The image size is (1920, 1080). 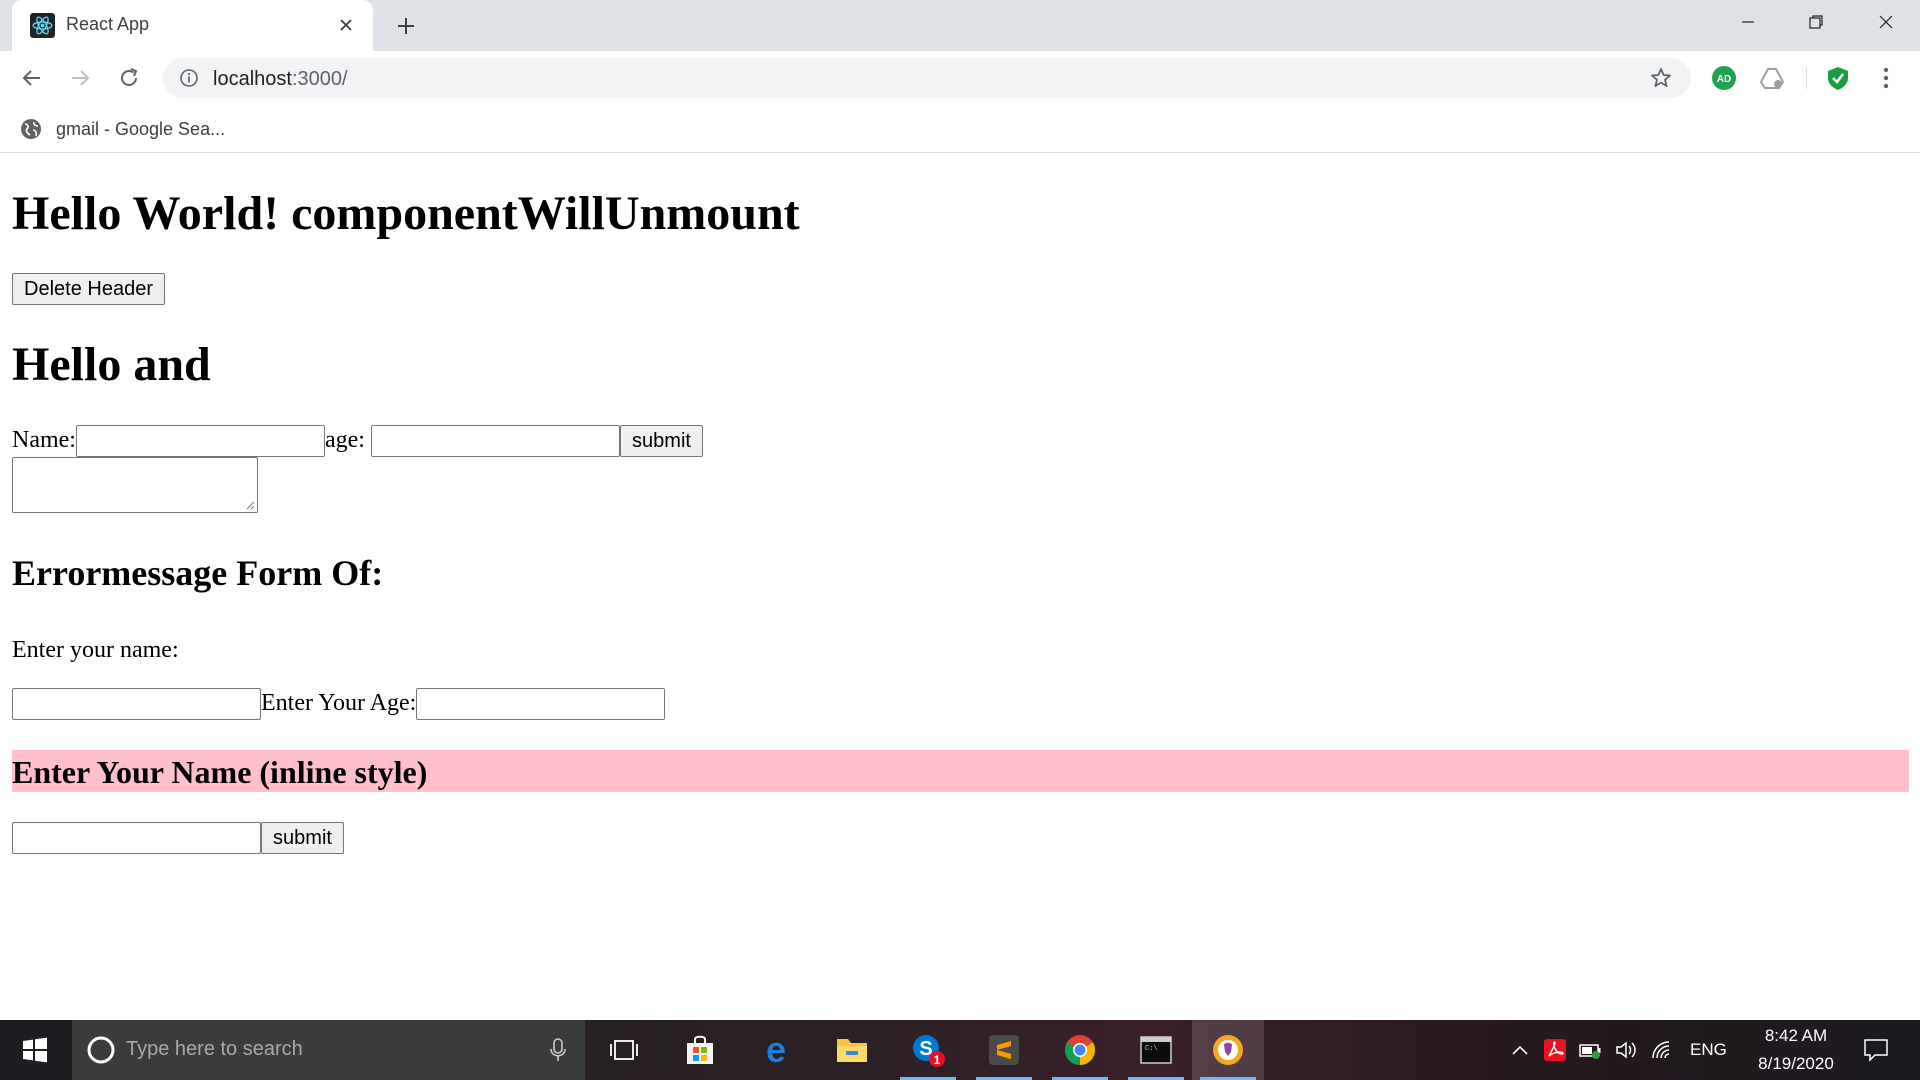 I want to click on cortana-icon, so click(x=101, y=1050).